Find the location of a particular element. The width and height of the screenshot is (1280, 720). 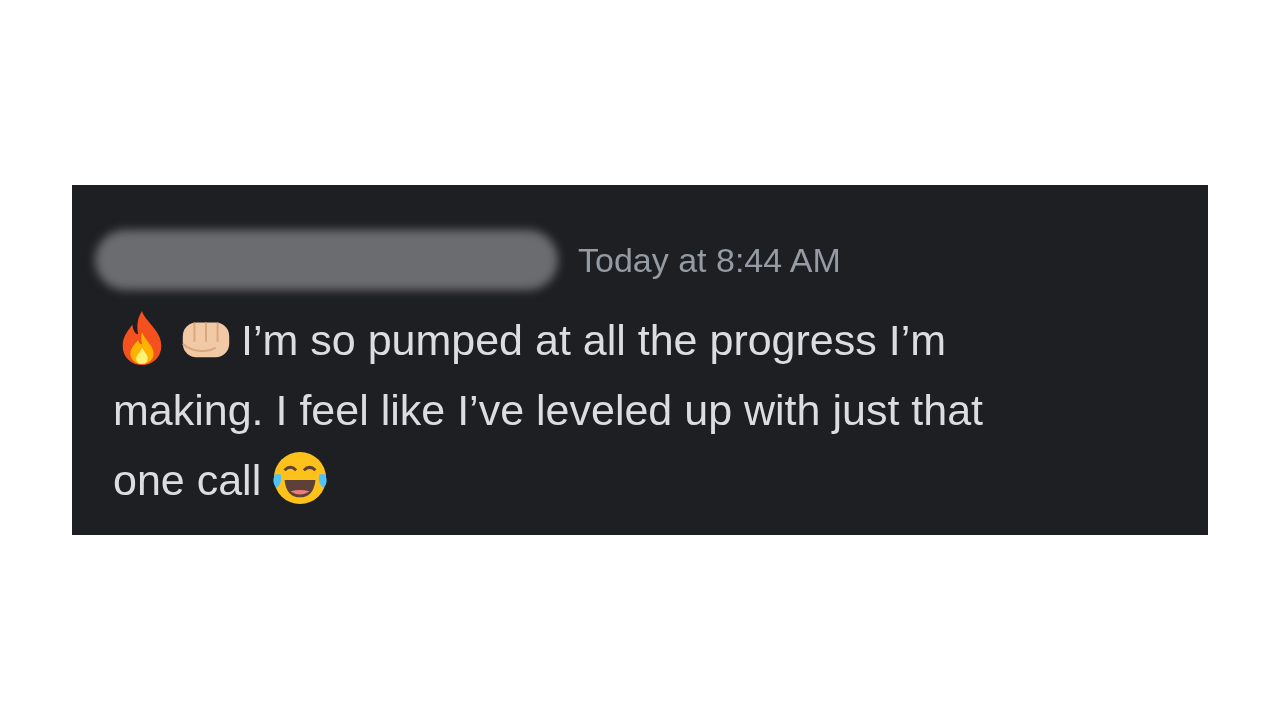

message-timestamp: Today at 8:44 AM is located at coordinates (709, 260).